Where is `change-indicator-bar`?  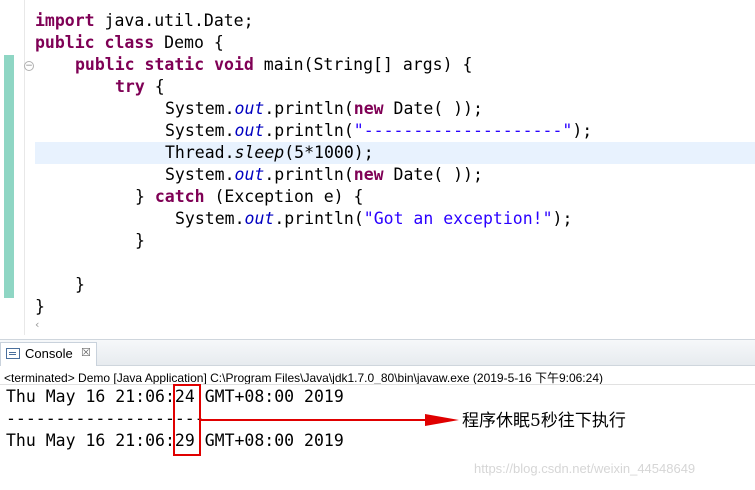
change-indicator-bar is located at coordinates (9, 176).